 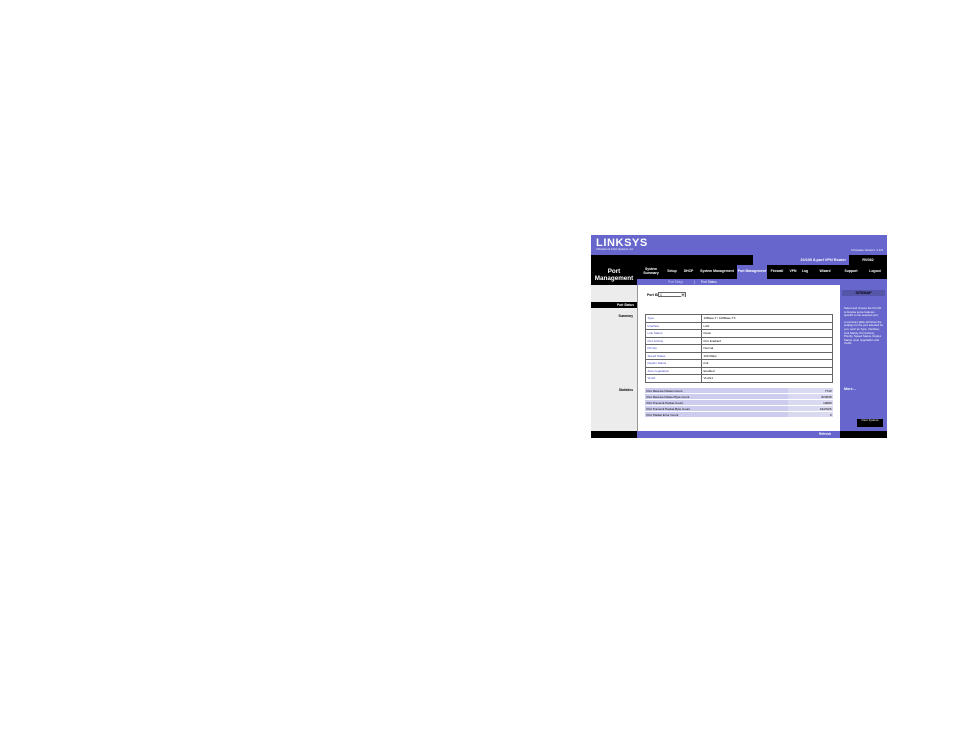 I want to click on table-row: Duplex Status Full, so click(x=739, y=363).